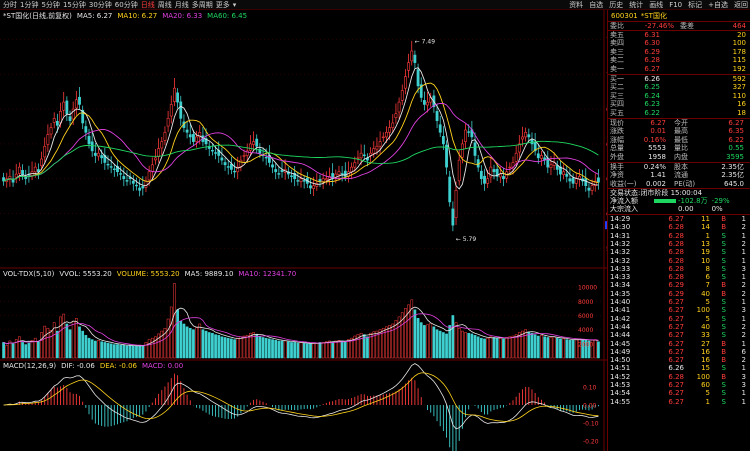 The width and height of the screenshot is (750, 451). What do you see at coordinates (636, 5) in the screenshot?
I see `menu-stats: 统计` at bounding box center [636, 5].